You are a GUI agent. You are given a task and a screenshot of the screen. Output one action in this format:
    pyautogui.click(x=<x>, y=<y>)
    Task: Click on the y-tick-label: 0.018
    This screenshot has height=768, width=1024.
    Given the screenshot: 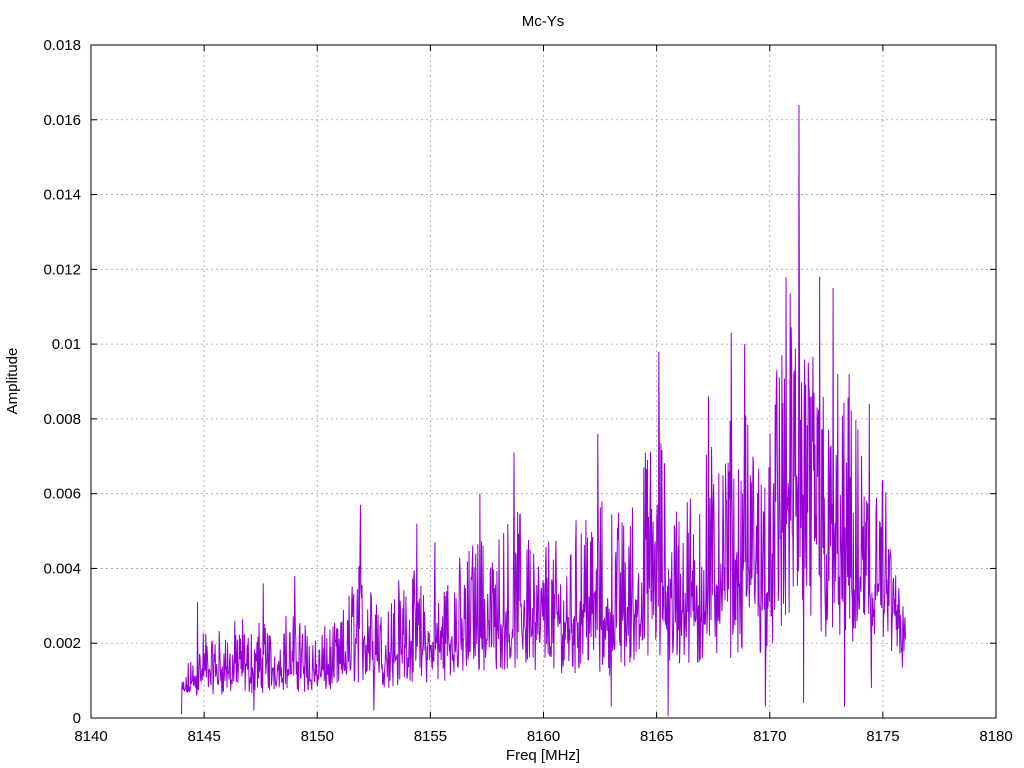 What is the action you would take?
    pyautogui.click(x=62, y=45)
    